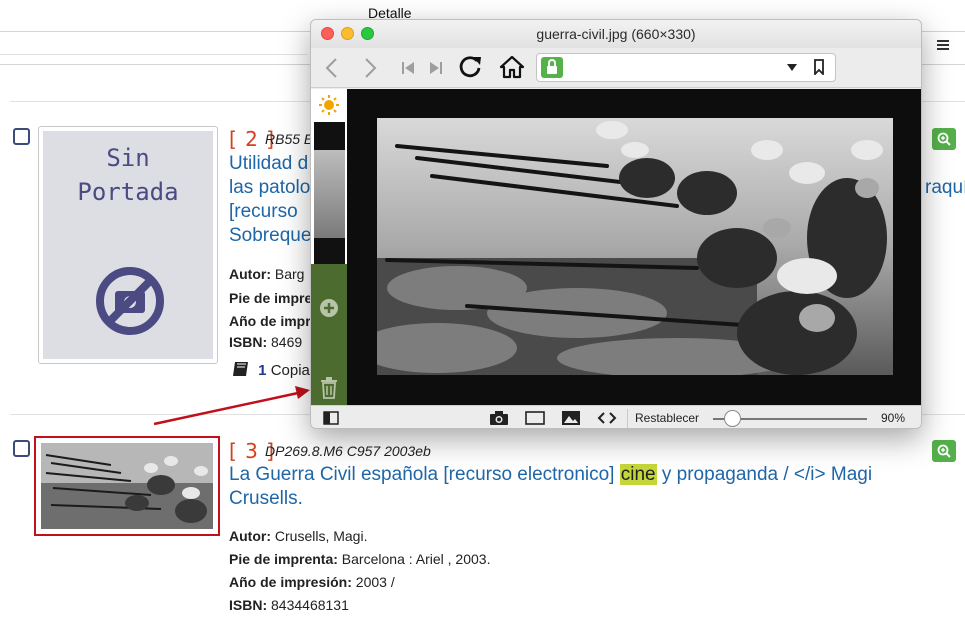 This screenshot has height=619, width=965. What do you see at coordinates (128, 192) in the screenshot?
I see `cover-text-line: Portada` at bounding box center [128, 192].